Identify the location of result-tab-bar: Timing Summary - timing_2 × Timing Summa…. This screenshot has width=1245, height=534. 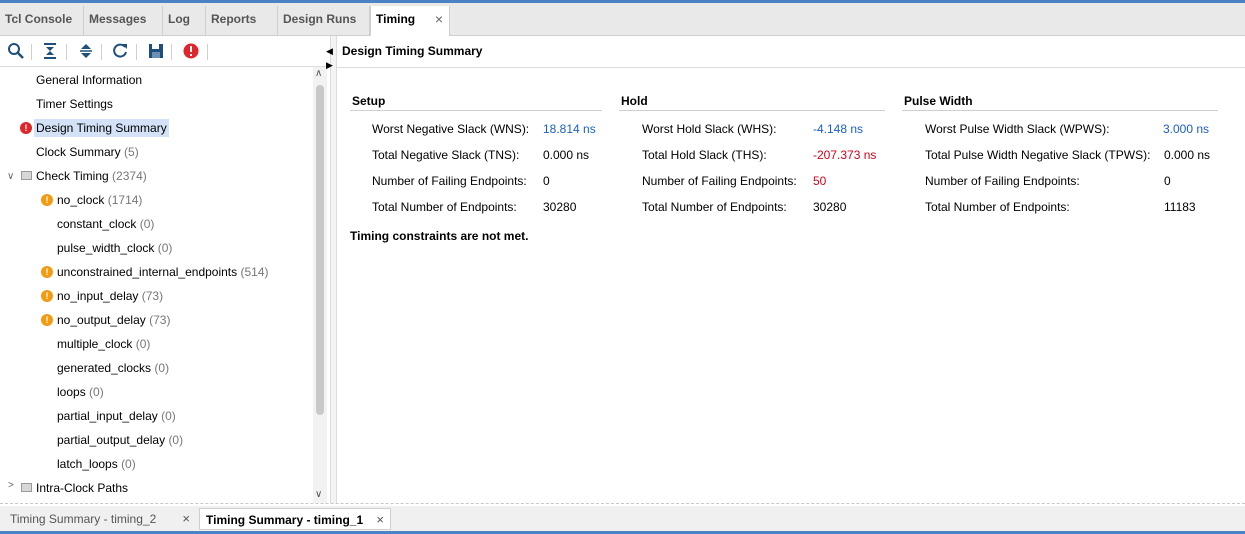
(622, 520).